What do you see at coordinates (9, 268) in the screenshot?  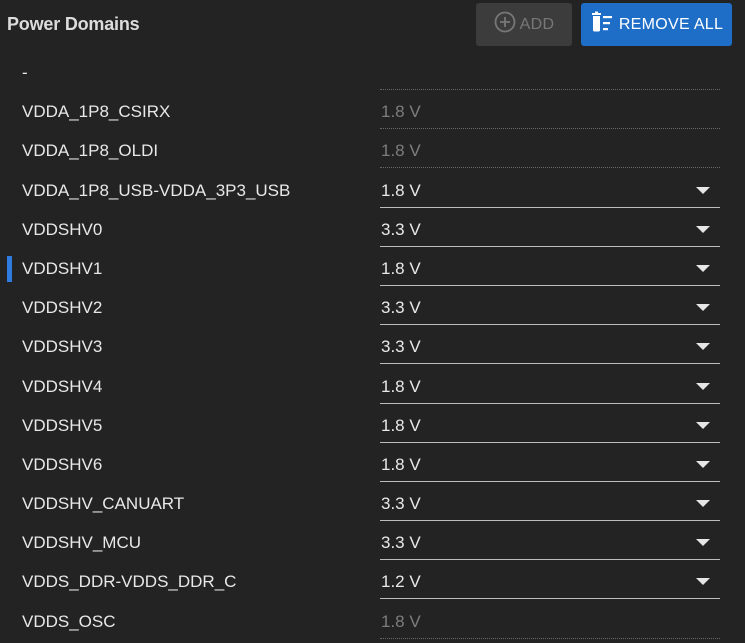 I see `active-row-indicator` at bounding box center [9, 268].